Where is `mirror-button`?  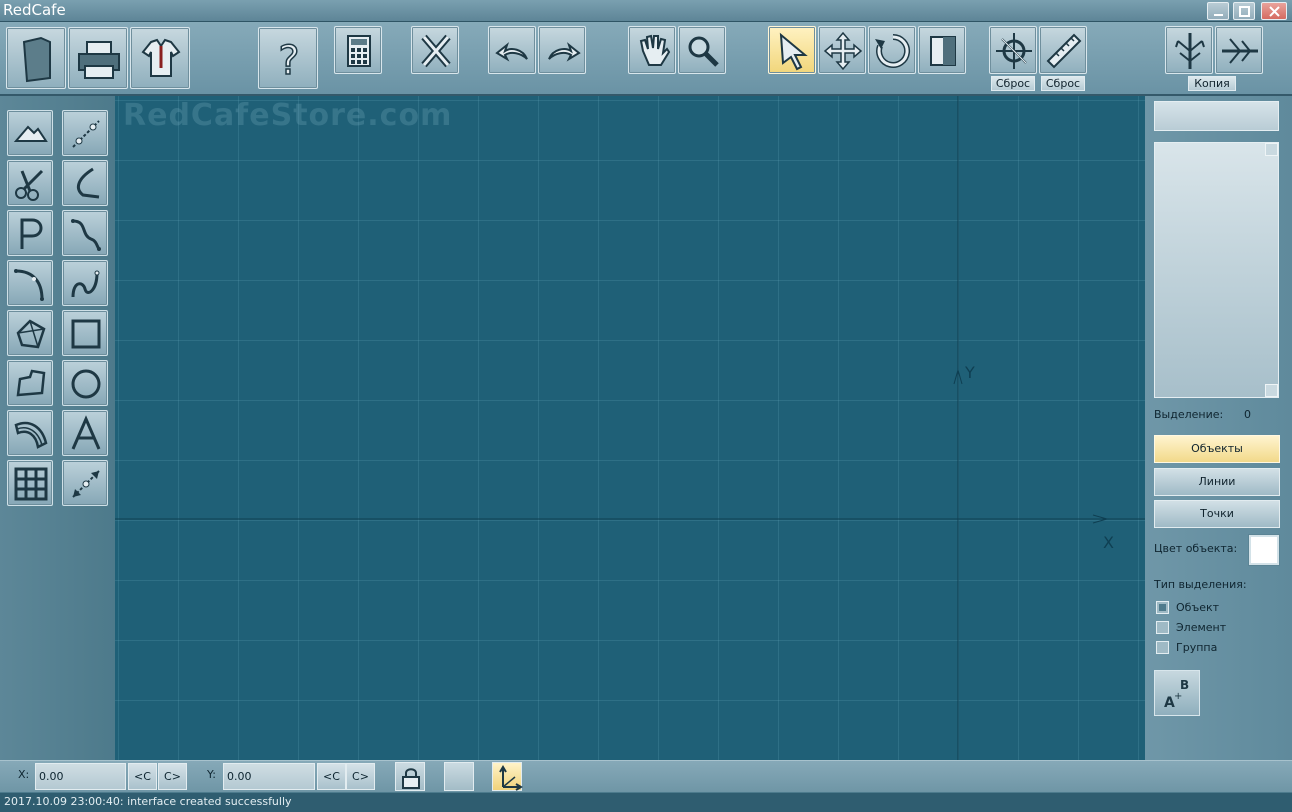 mirror-button is located at coordinates (942, 50).